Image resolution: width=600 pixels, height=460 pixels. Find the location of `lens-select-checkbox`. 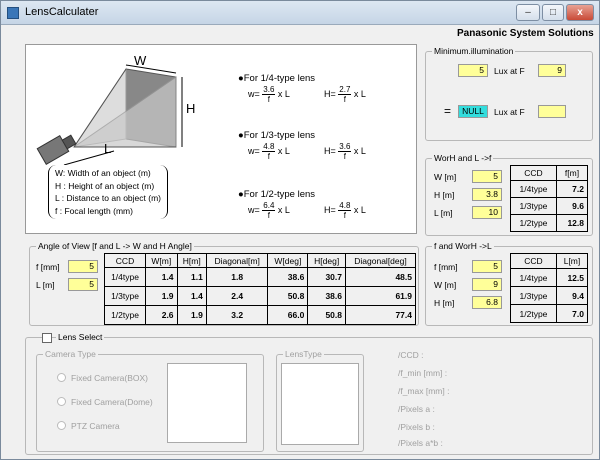

lens-select-checkbox is located at coordinates (47, 338).